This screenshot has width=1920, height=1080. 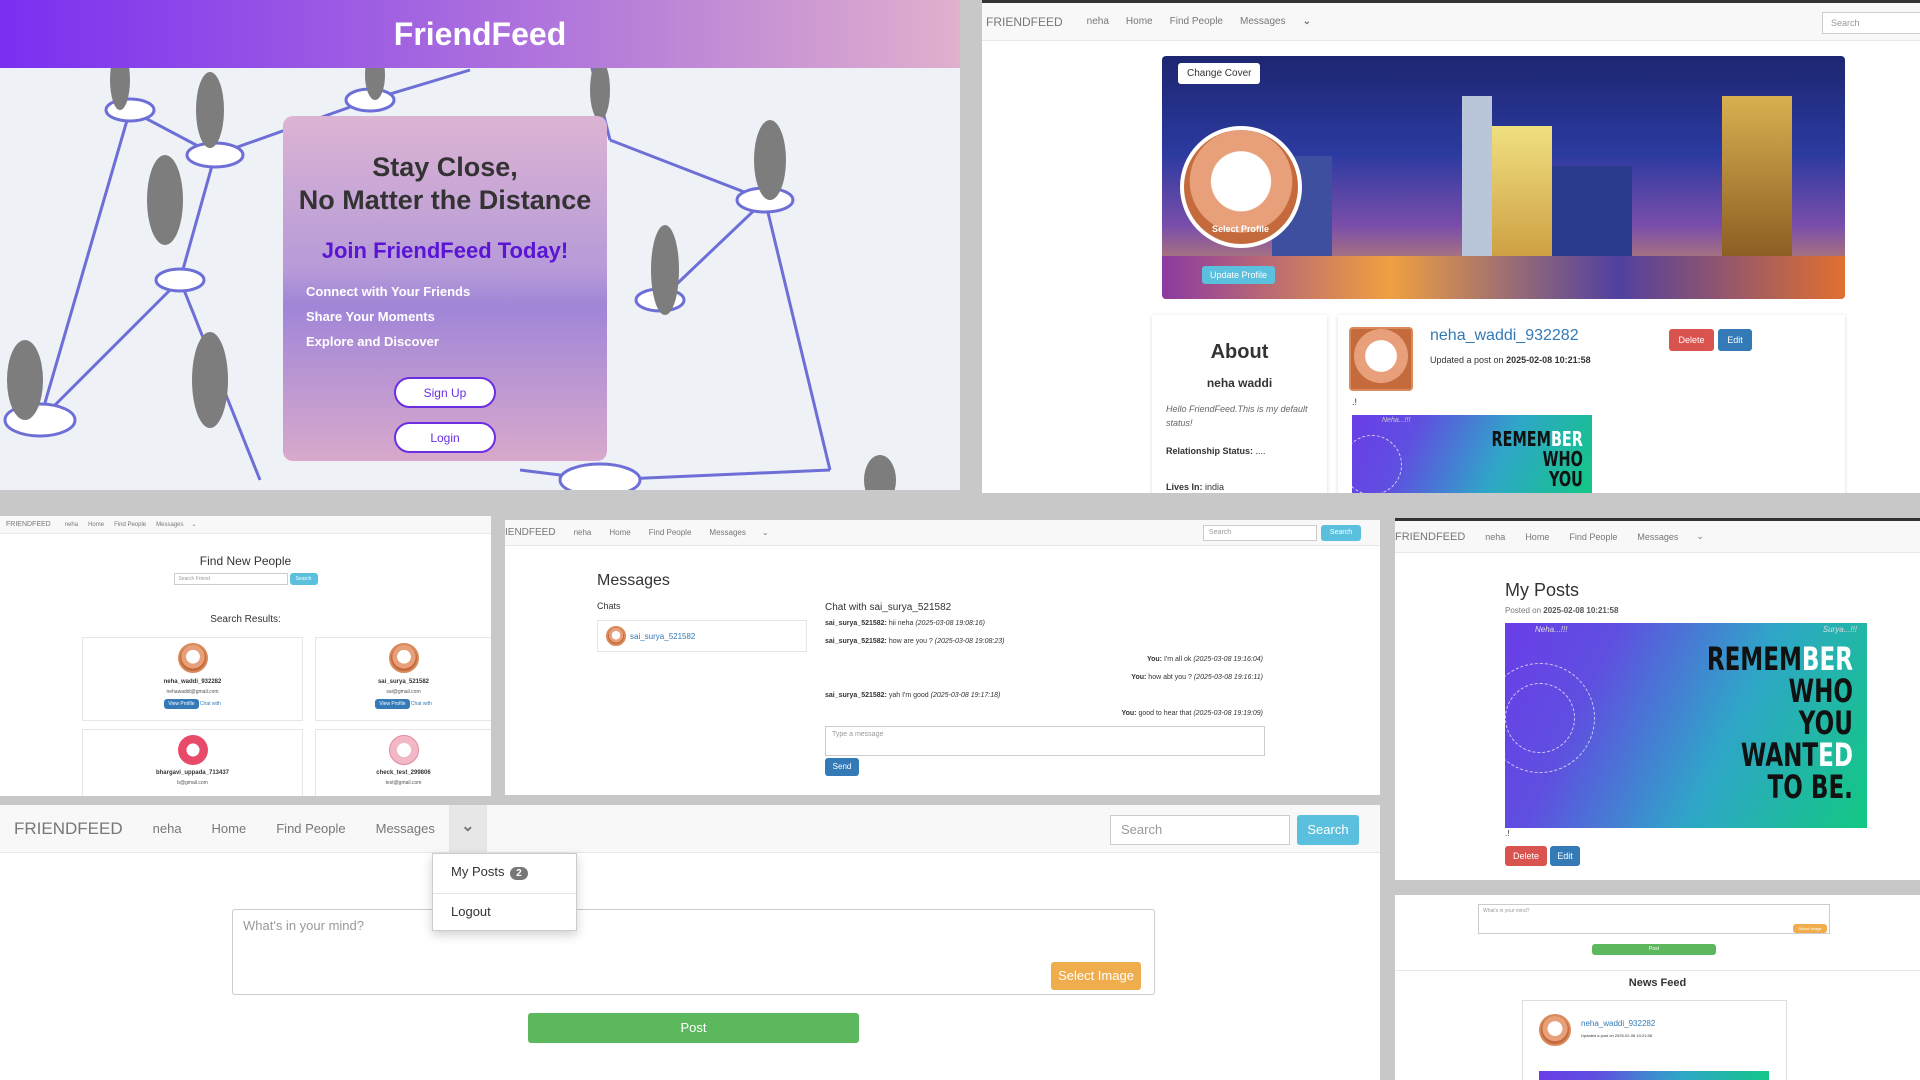 What do you see at coordinates (303, 579) in the screenshot?
I see `find-search-button: Search` at bounding box center [303, 579].